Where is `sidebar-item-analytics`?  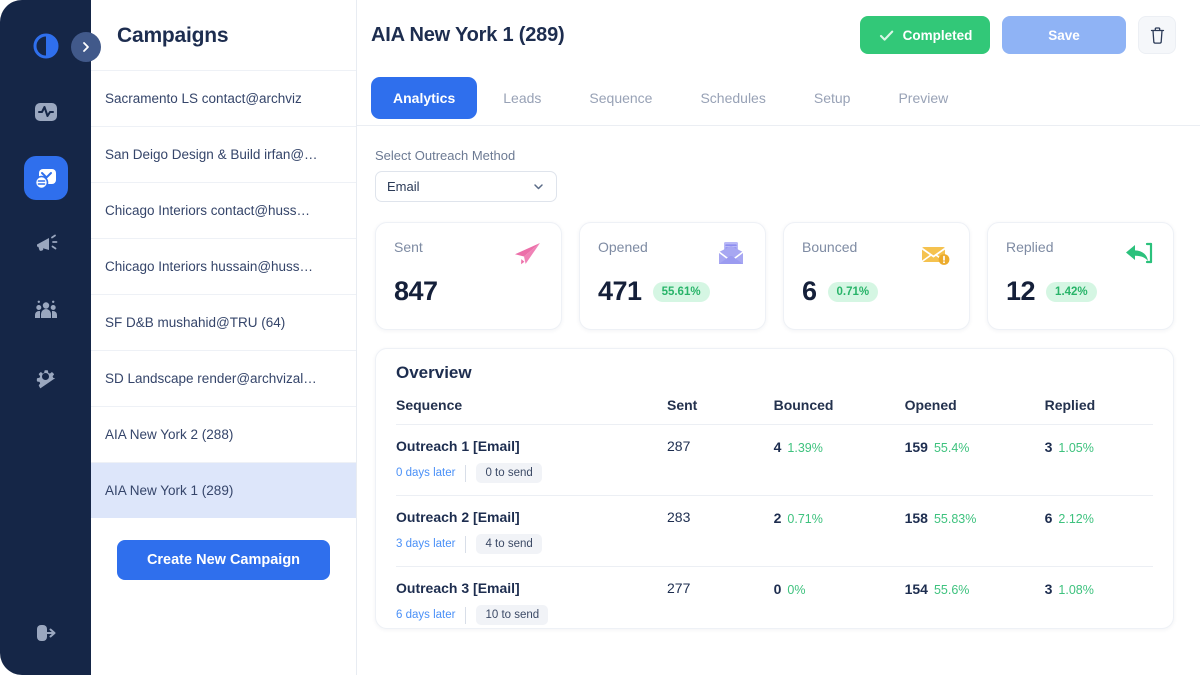
sidebar-item-analytics is located at coordinates (46, 112).